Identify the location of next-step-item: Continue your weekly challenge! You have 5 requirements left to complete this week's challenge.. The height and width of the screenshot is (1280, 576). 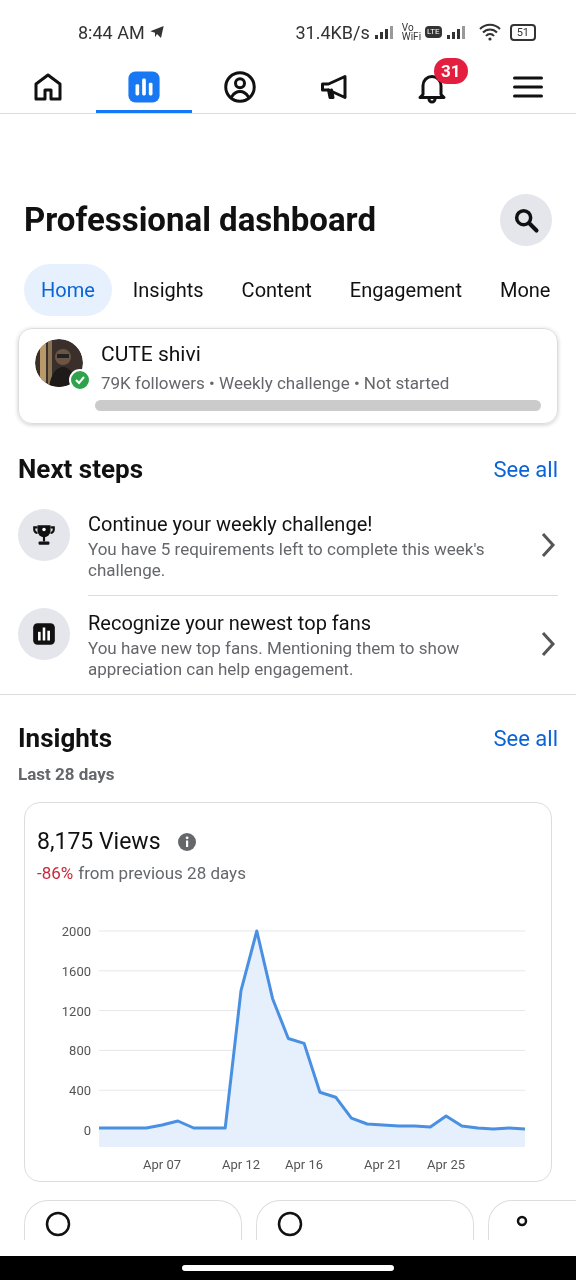
(288, 558).